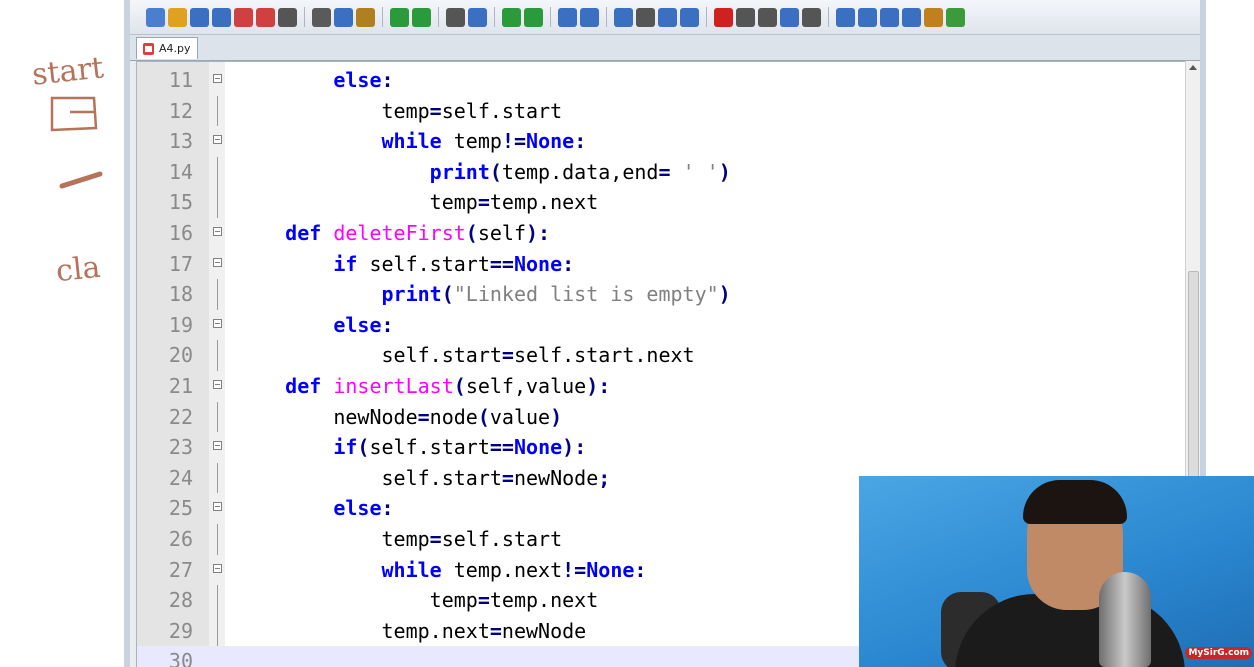 The width and height of the screenshot is (1254, 667). I want to click on zoom-out-icon, so click(533, 17).